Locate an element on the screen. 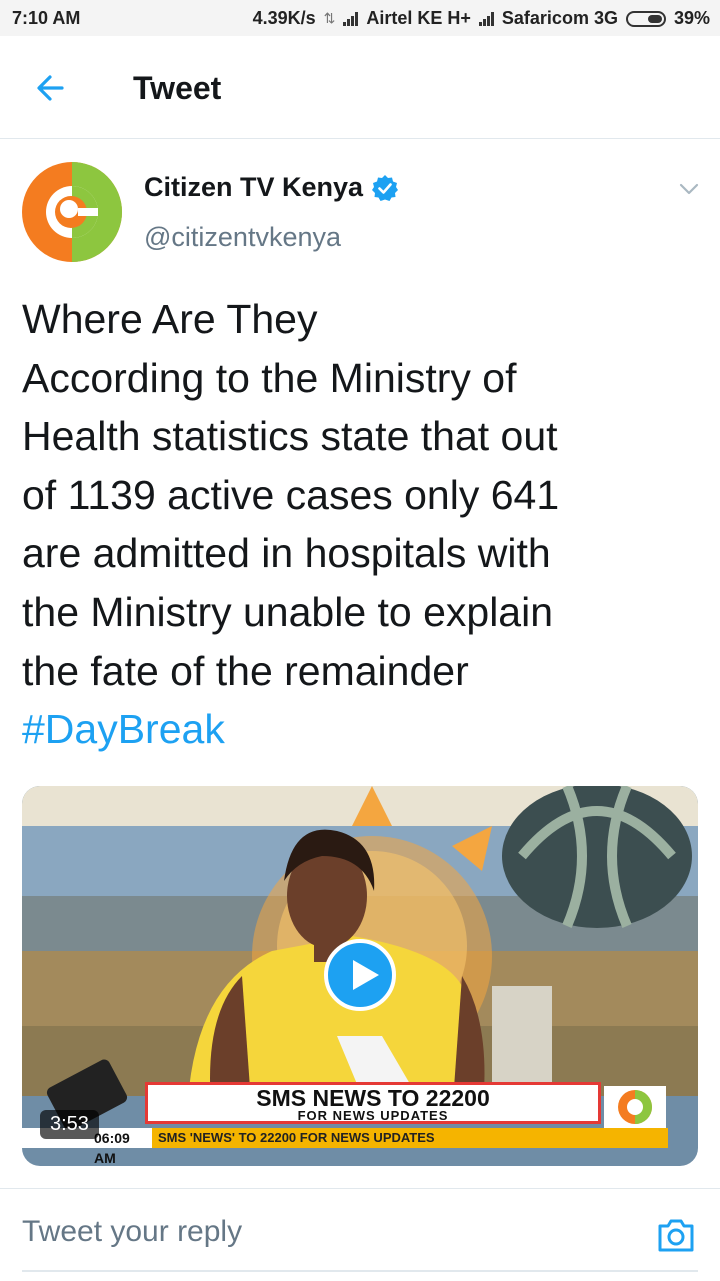 The width and height of the screenshot is (720, 1281). video-duration: 3:53 is located at coordinates (69, 1124).